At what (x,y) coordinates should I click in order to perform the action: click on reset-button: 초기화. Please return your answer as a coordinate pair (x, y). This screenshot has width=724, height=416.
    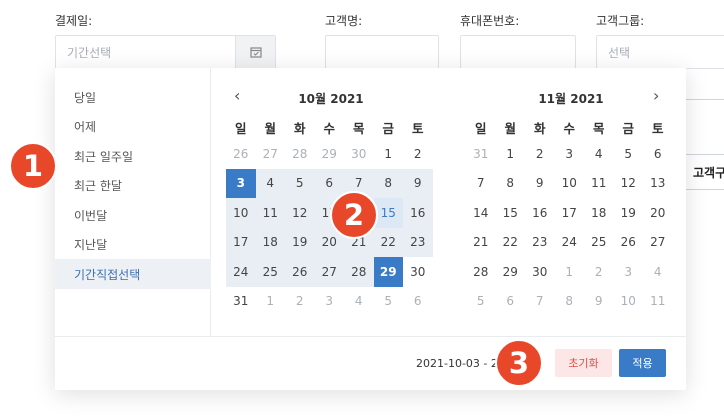
    Looking at the image, I should click on (583, 363).